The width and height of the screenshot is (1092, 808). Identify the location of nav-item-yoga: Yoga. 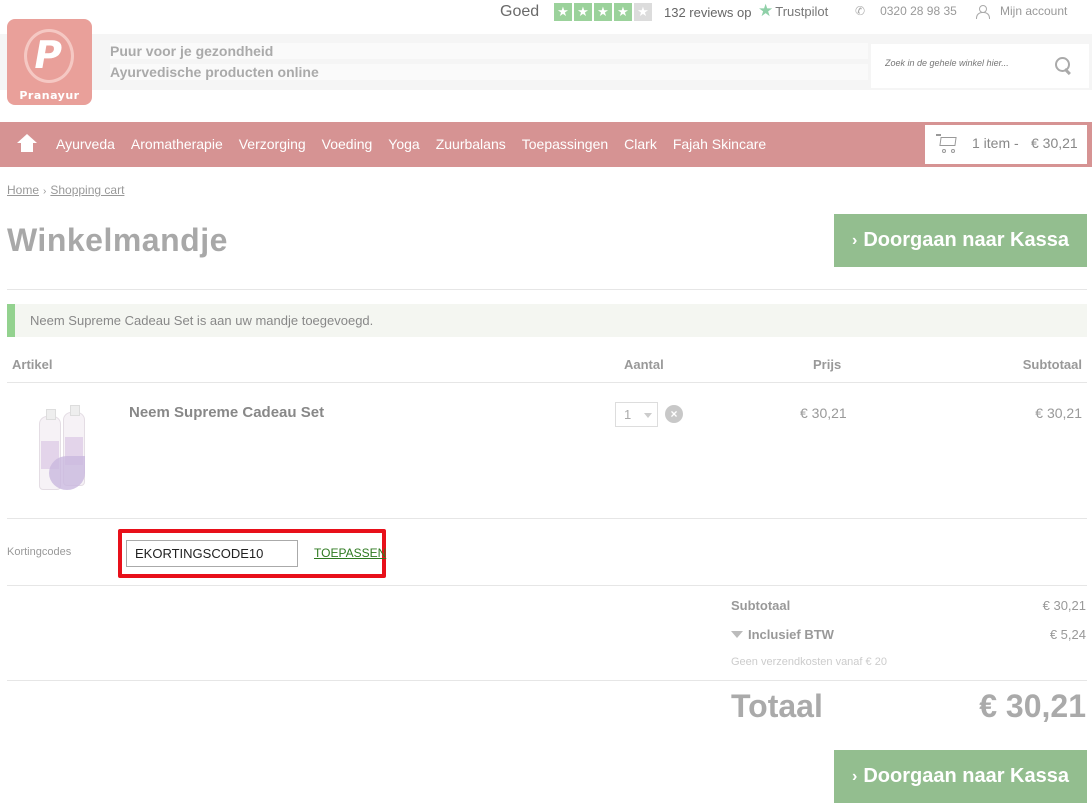
(403, 144).